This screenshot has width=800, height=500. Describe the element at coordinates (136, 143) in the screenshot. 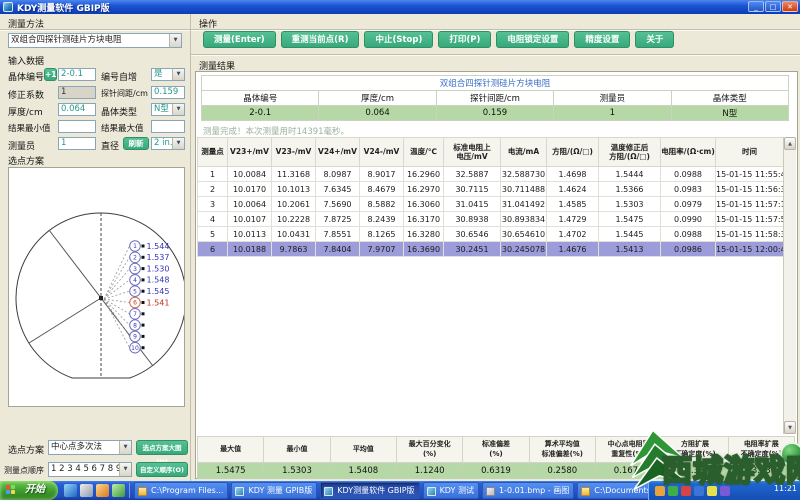

I see `refresh-button: 刷新` at that location.